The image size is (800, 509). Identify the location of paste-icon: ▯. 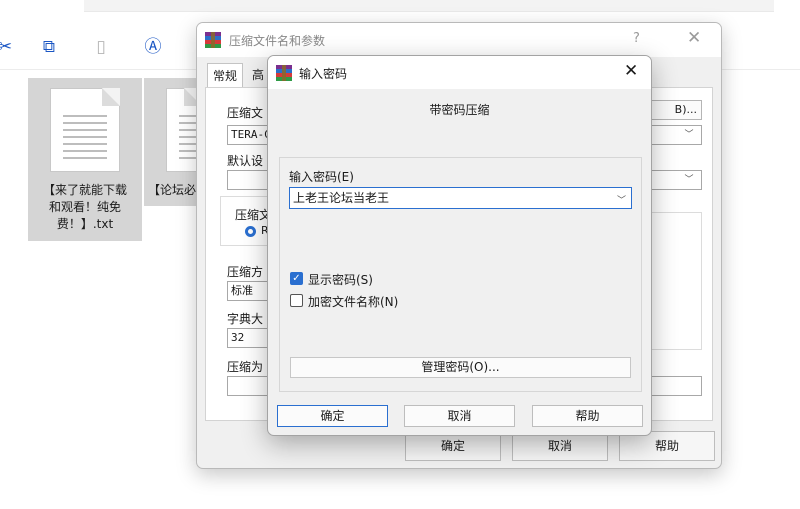
(101, 47).